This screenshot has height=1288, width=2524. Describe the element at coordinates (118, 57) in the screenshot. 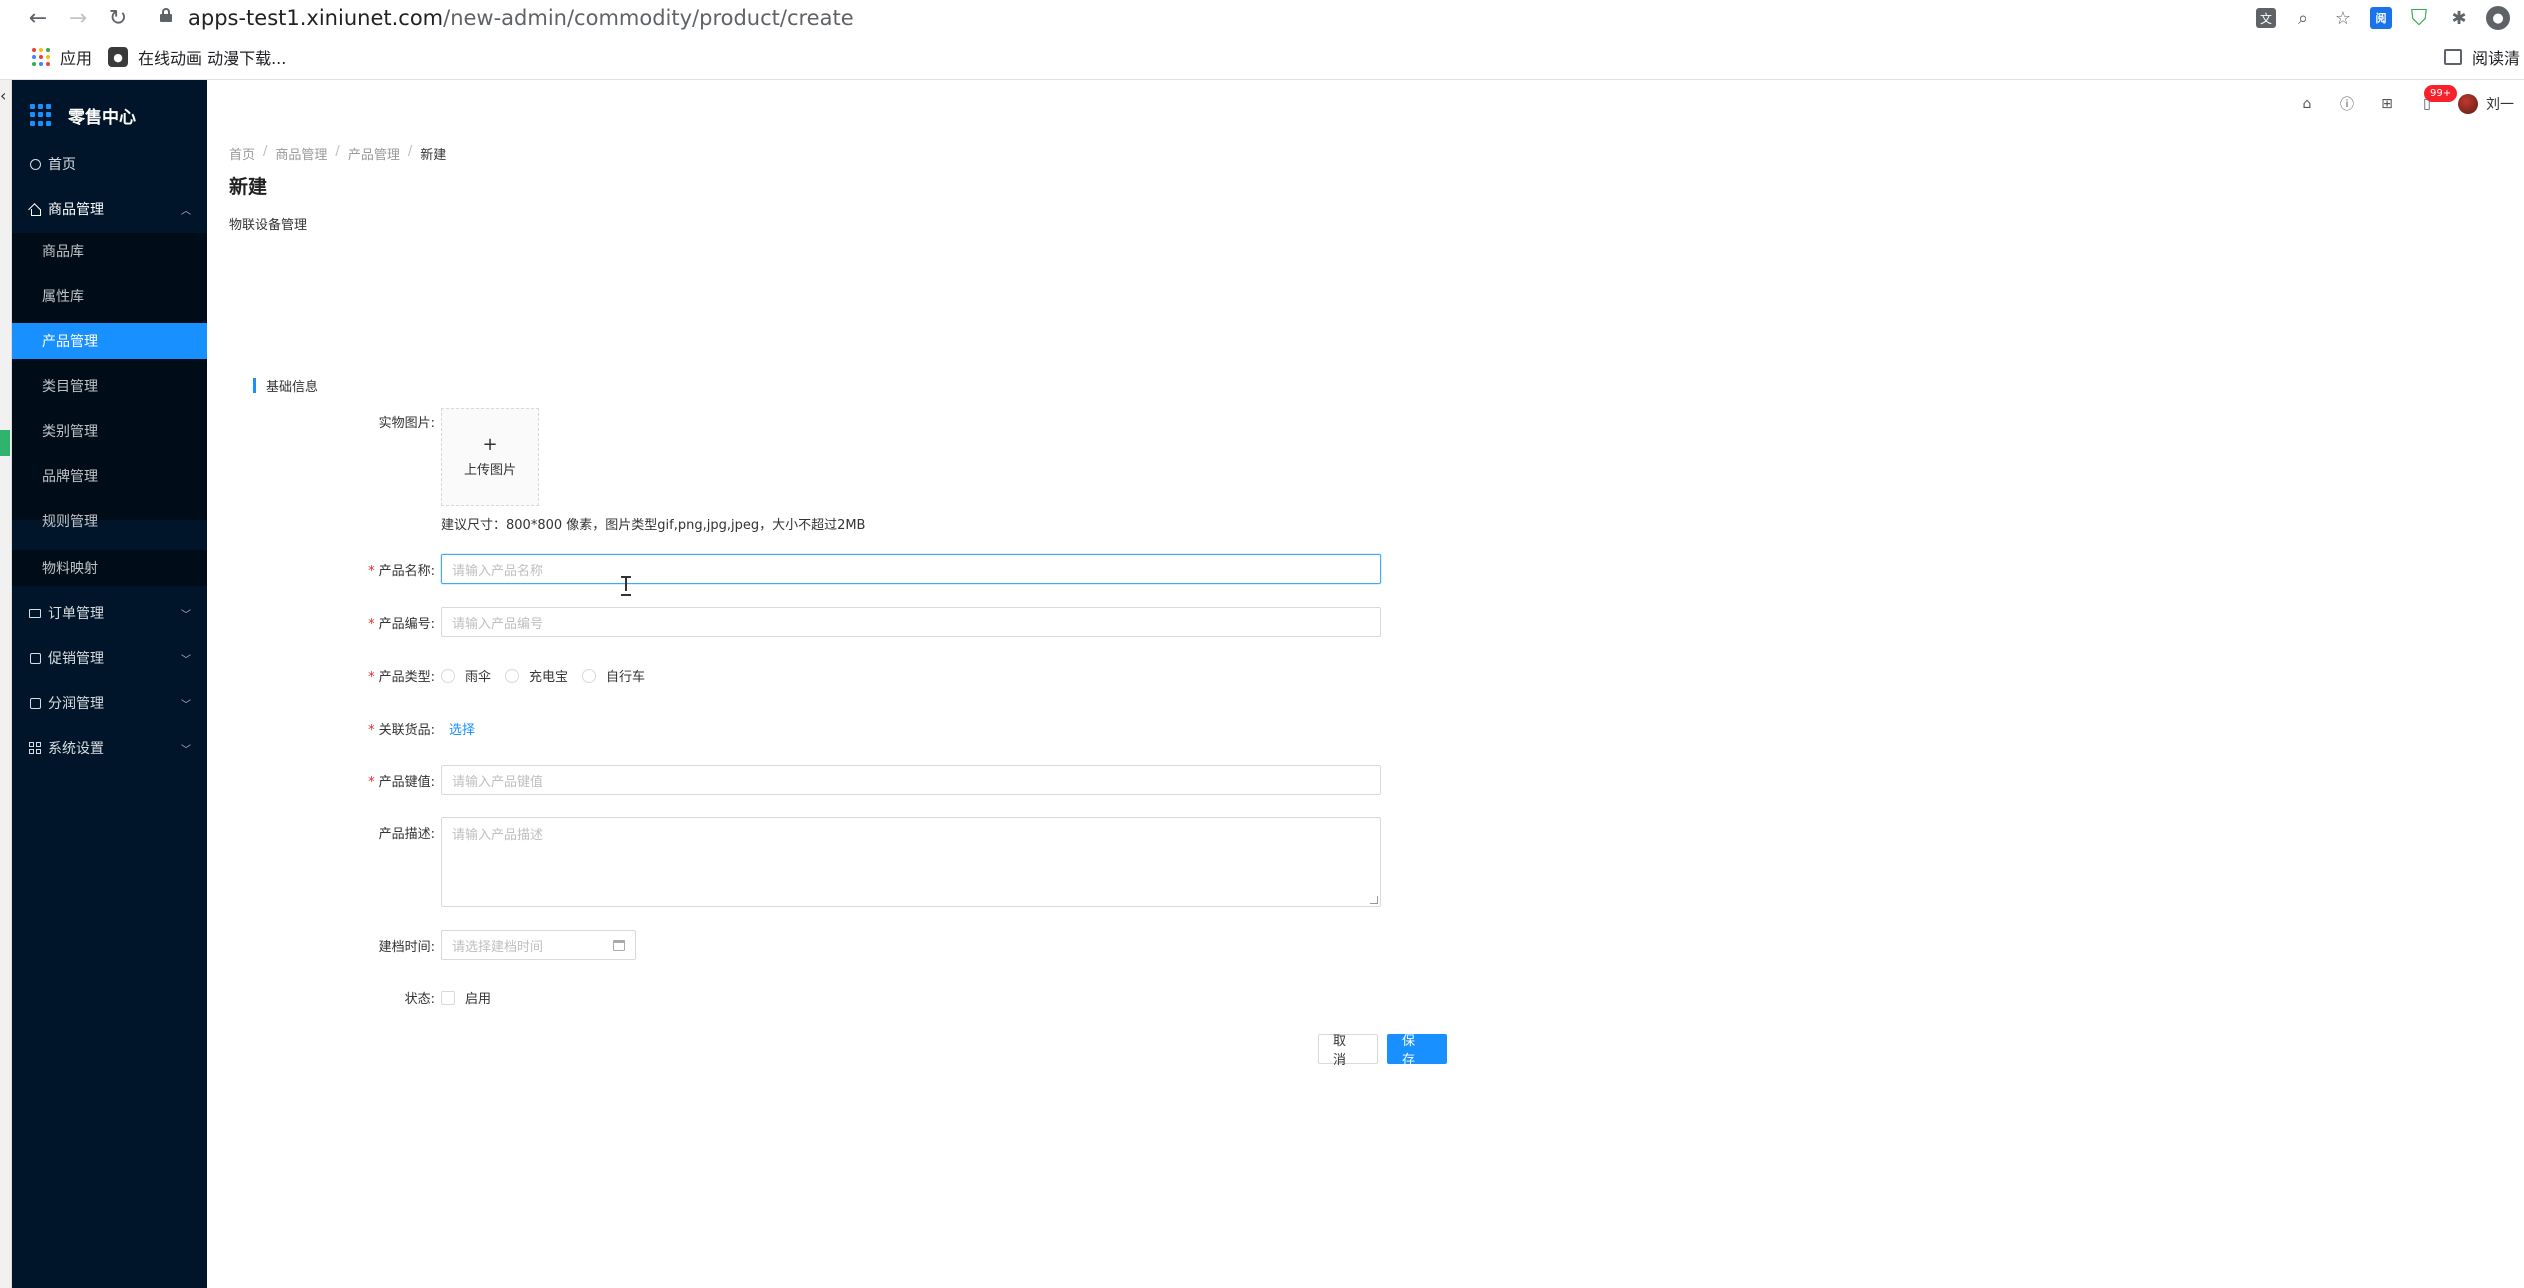

I see `anime-favicon-icon: ●` at that location.